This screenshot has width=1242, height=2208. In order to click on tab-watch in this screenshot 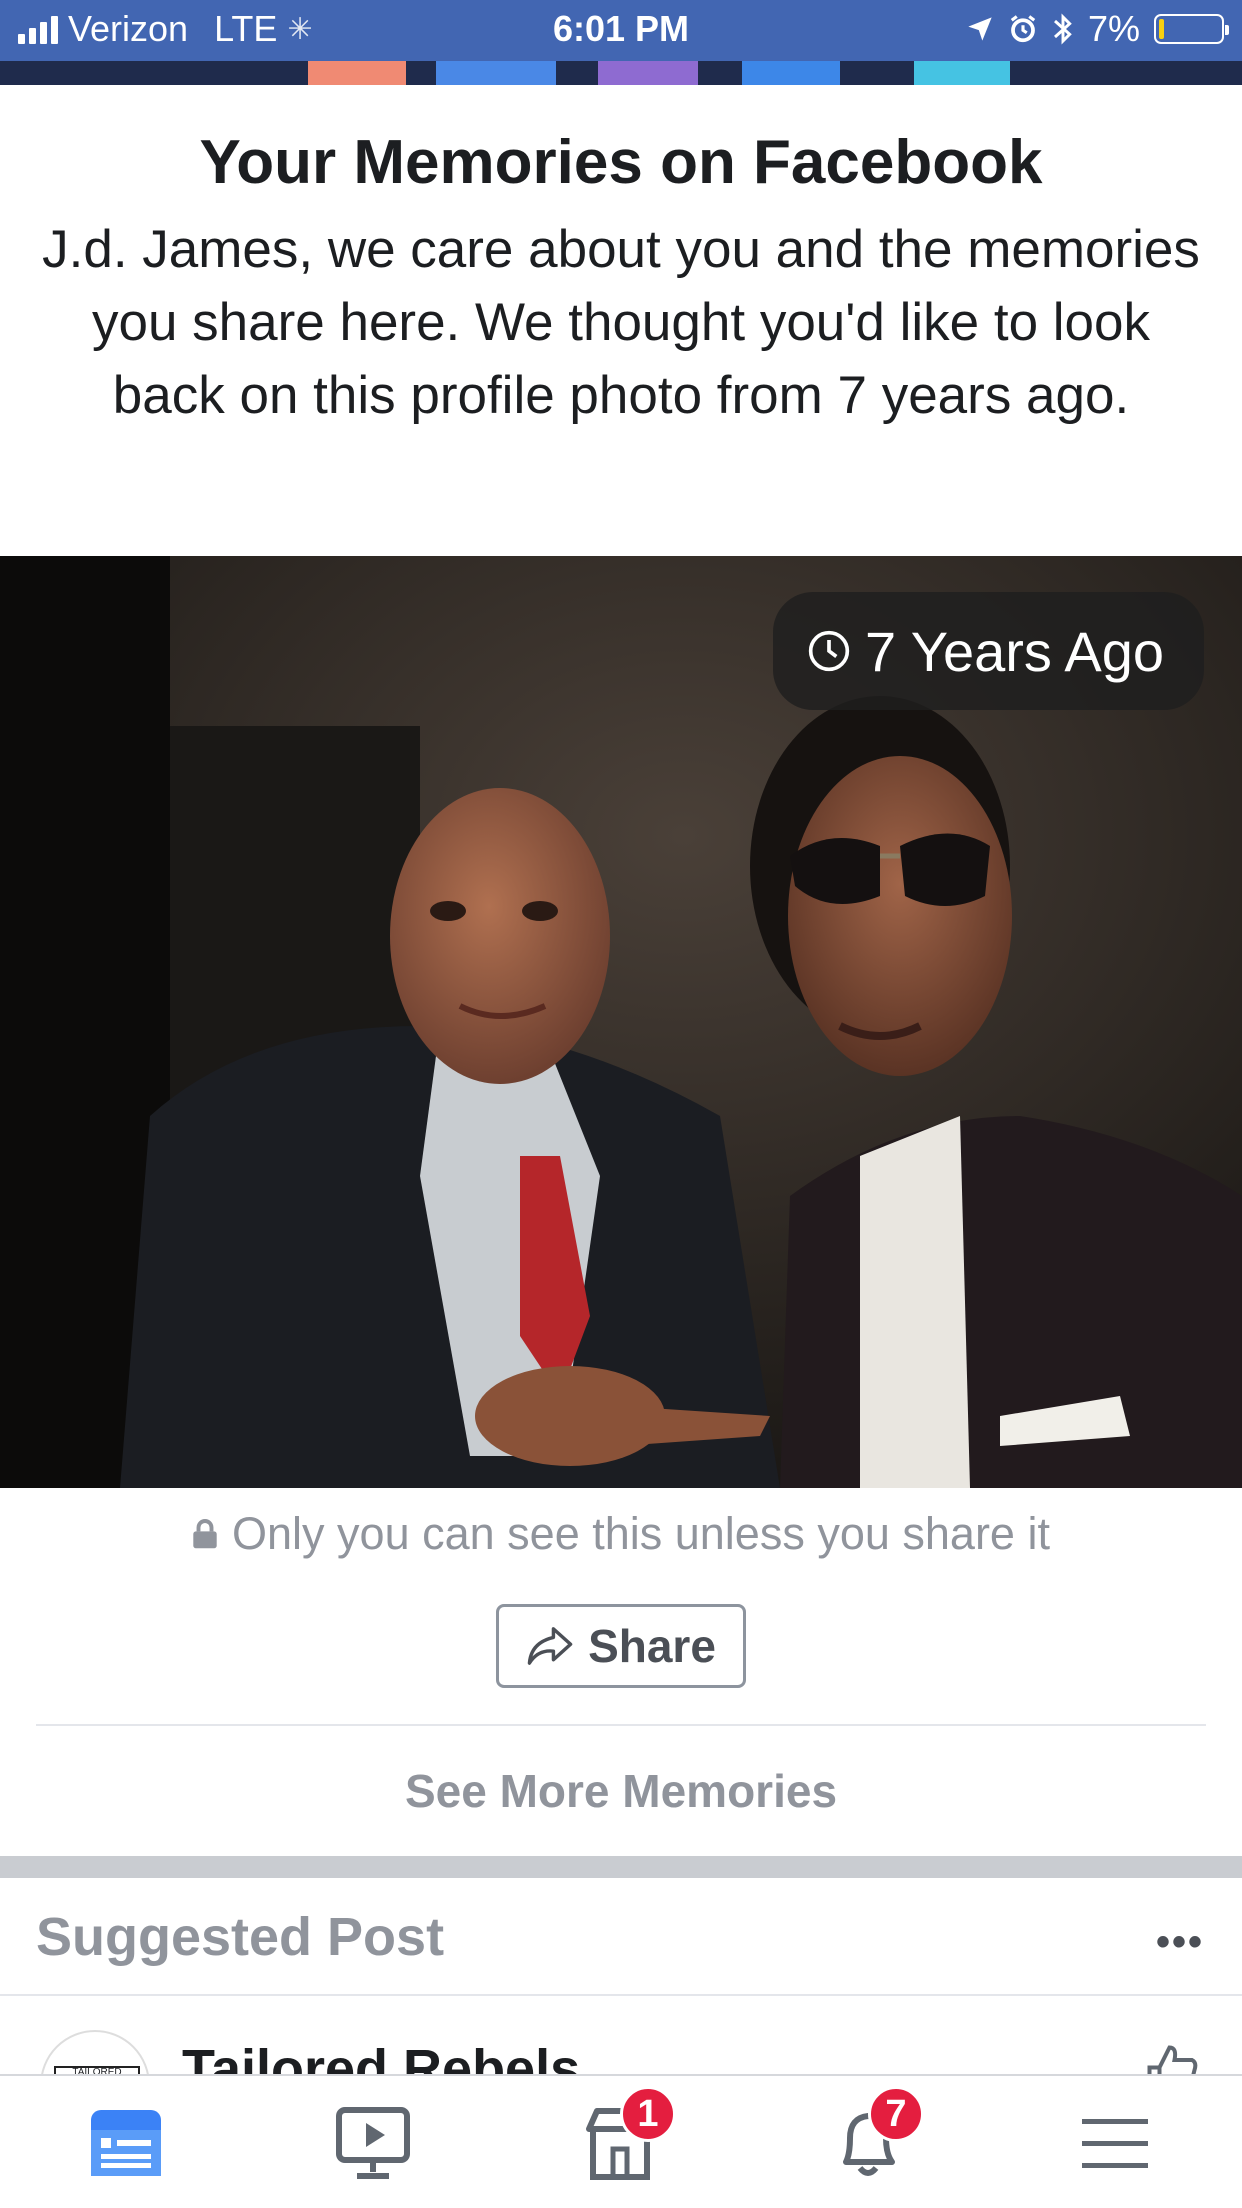, I will do `click(373, 2143)`.